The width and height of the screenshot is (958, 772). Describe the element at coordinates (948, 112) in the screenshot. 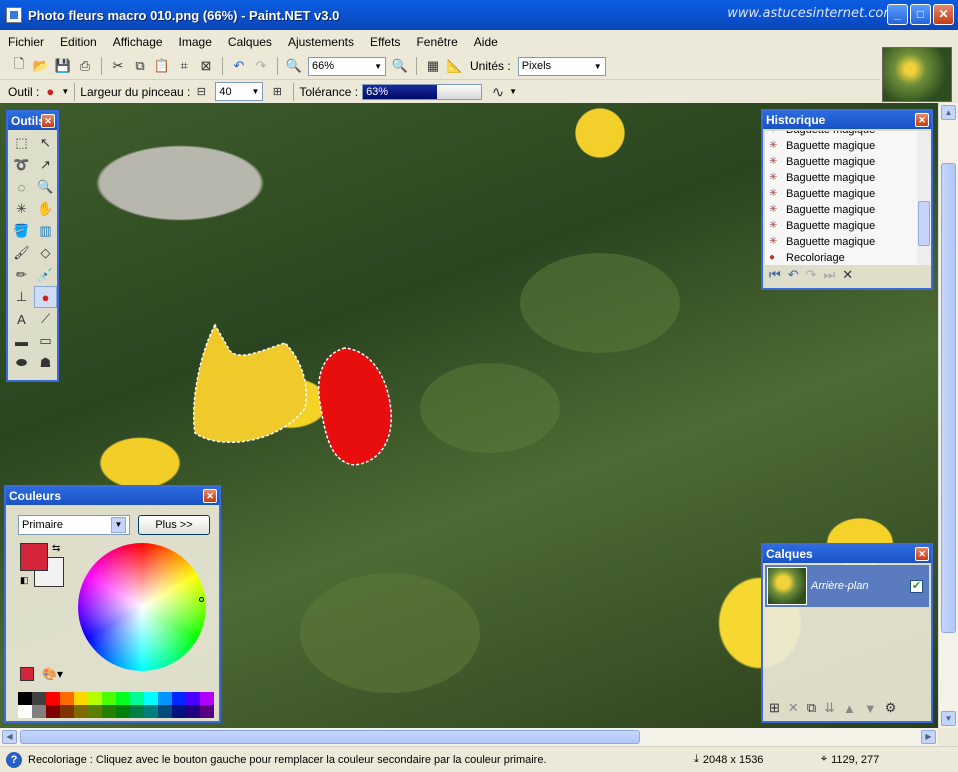

I see `scroll-up-button: ▲` at that location.